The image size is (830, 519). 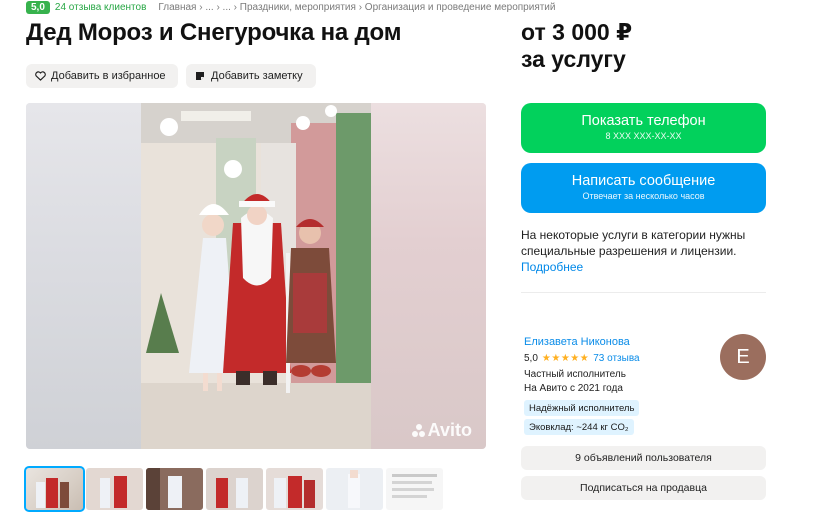 I want to click on gallery-blur-right, so click(x=428, y=276).